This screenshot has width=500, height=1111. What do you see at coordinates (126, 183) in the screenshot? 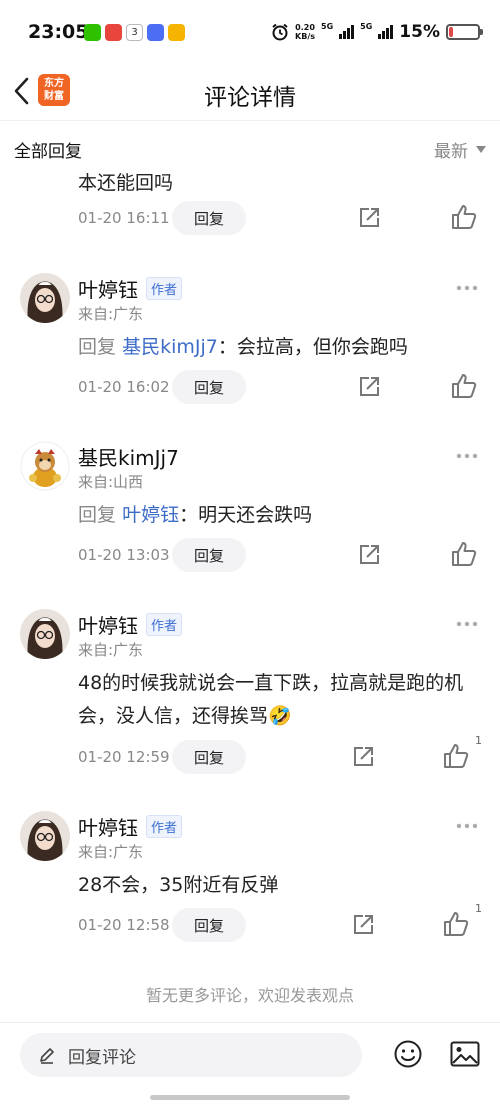
I see `comment-content-fragment: 本还能回吗` at bounding box center [126, 183].